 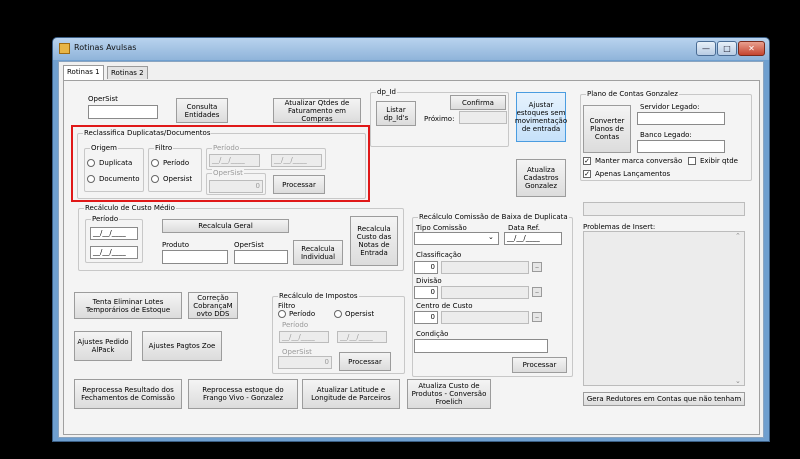 What do you see at coordinates (485, 267) in the screenshot?
I see `classificacao-desc` at bounding box center [485, 267].